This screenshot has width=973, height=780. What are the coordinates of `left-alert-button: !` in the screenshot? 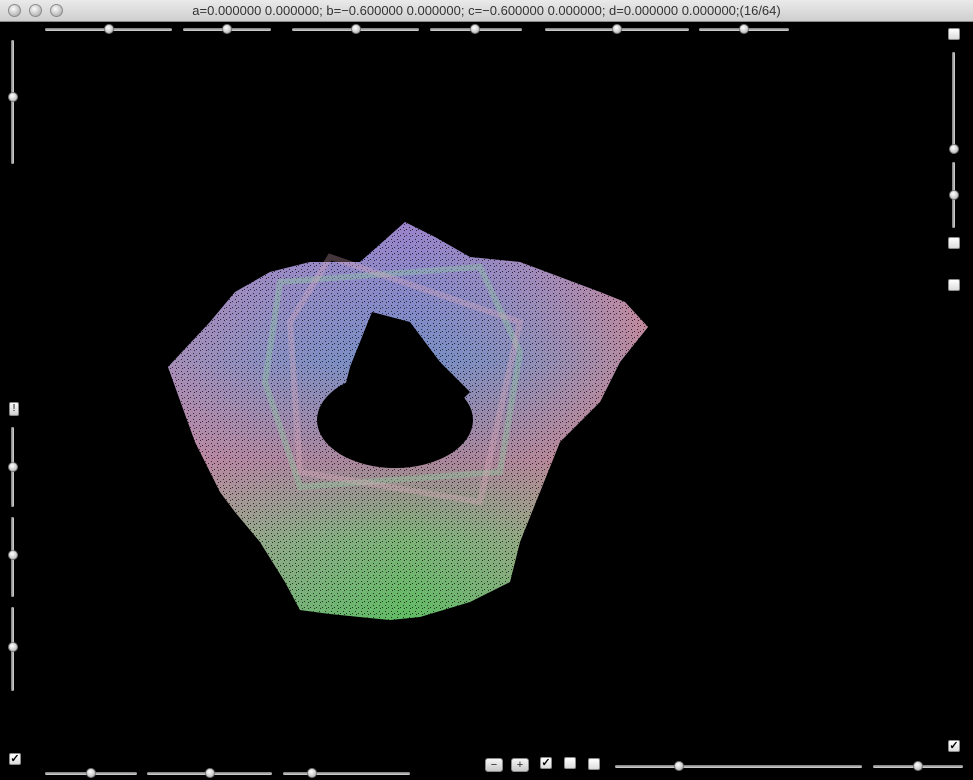 It's located at (14, 409).